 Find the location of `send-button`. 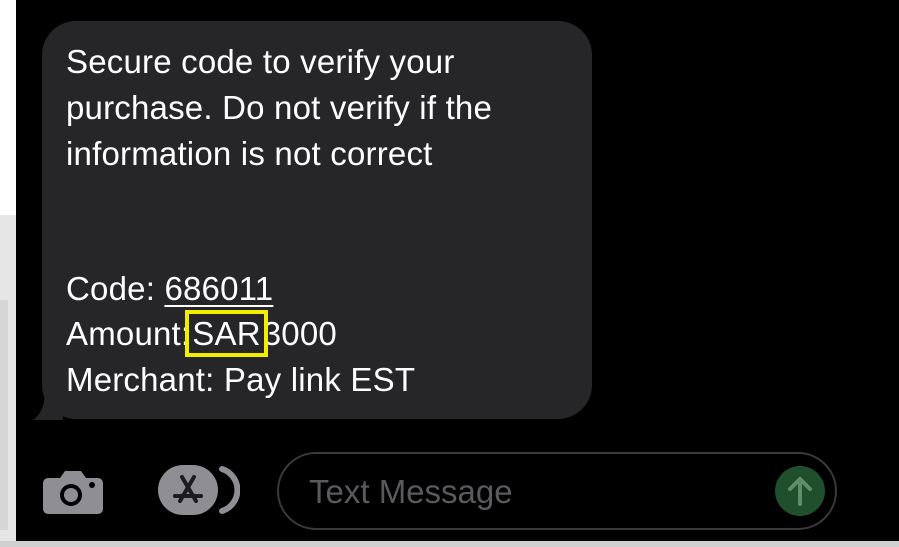

send-button is located at coordinates (800, 491).